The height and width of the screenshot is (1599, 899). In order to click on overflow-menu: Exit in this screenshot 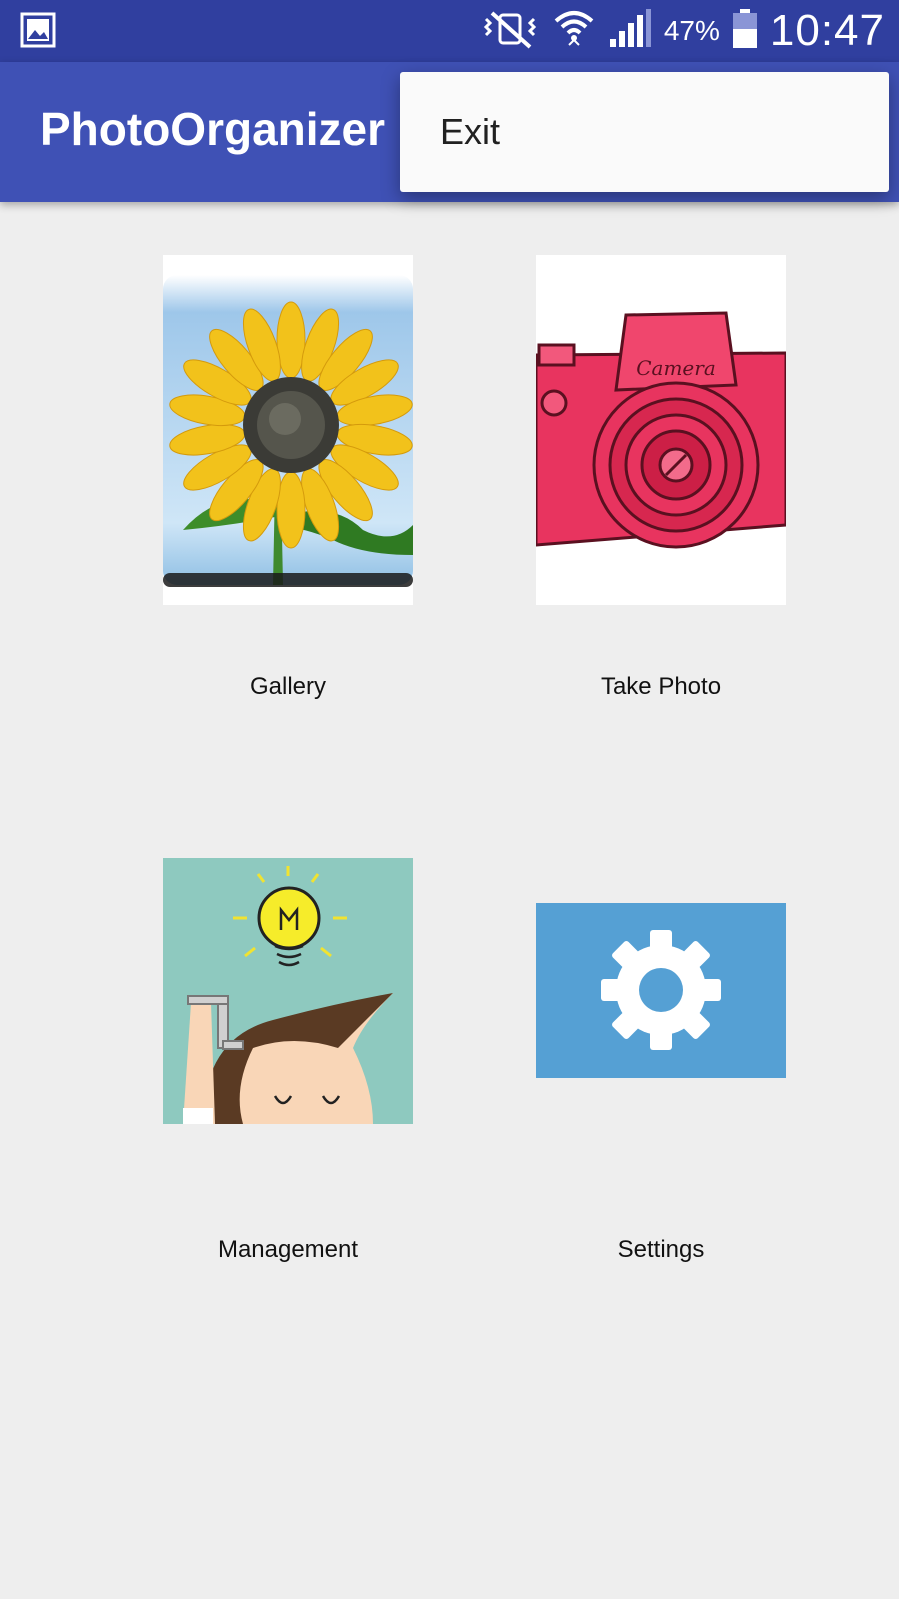, I will do `click(644, 132)`.